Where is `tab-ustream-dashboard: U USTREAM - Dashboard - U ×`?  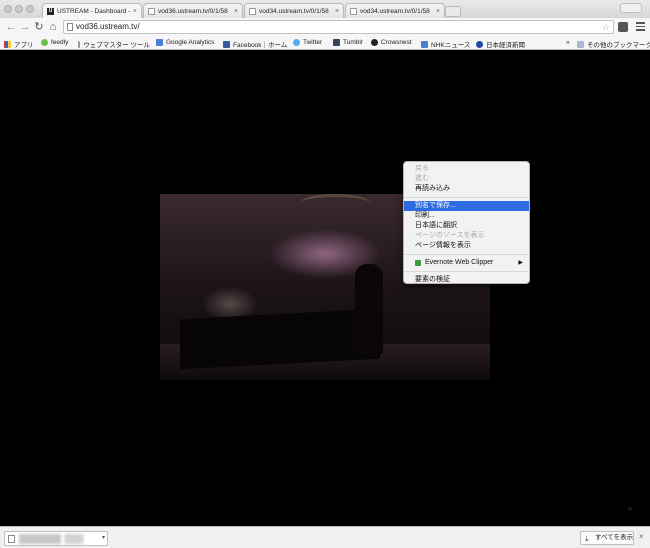 tab-ustream-dashboard: U USTREAM - Dashboard - U × is located at coordinates (92, 10).